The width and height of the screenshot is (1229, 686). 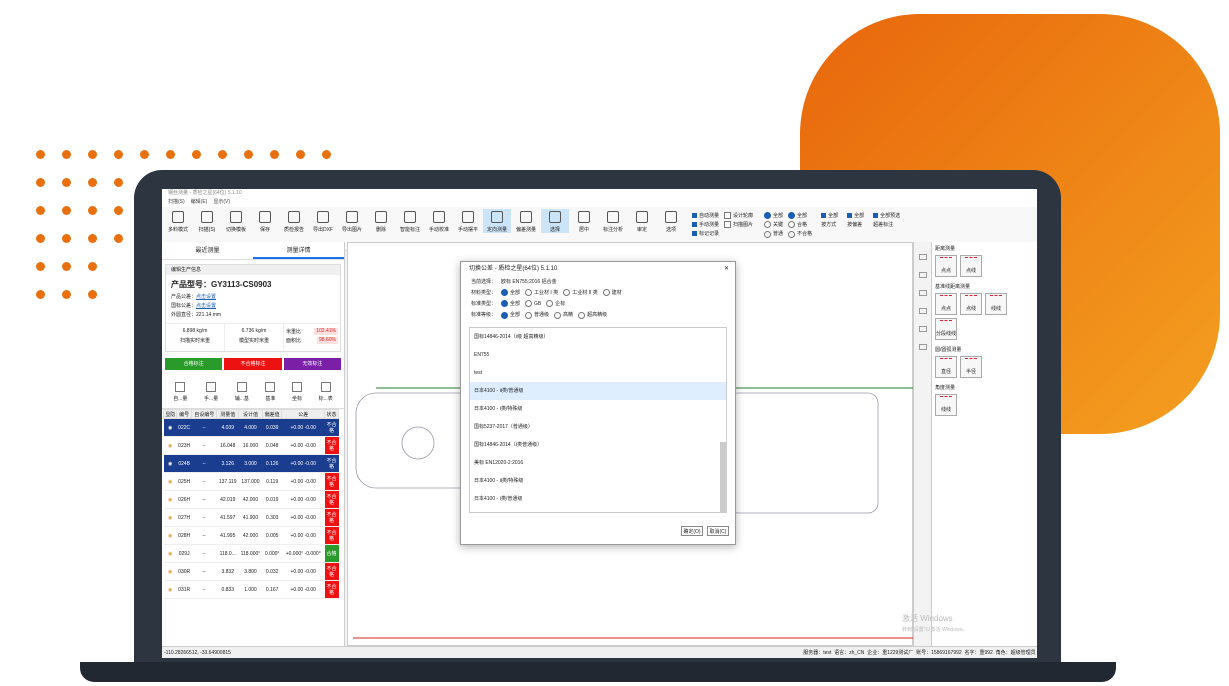 I want to click on select-by-method: 全部 按方式, so click(x=829, y=218).